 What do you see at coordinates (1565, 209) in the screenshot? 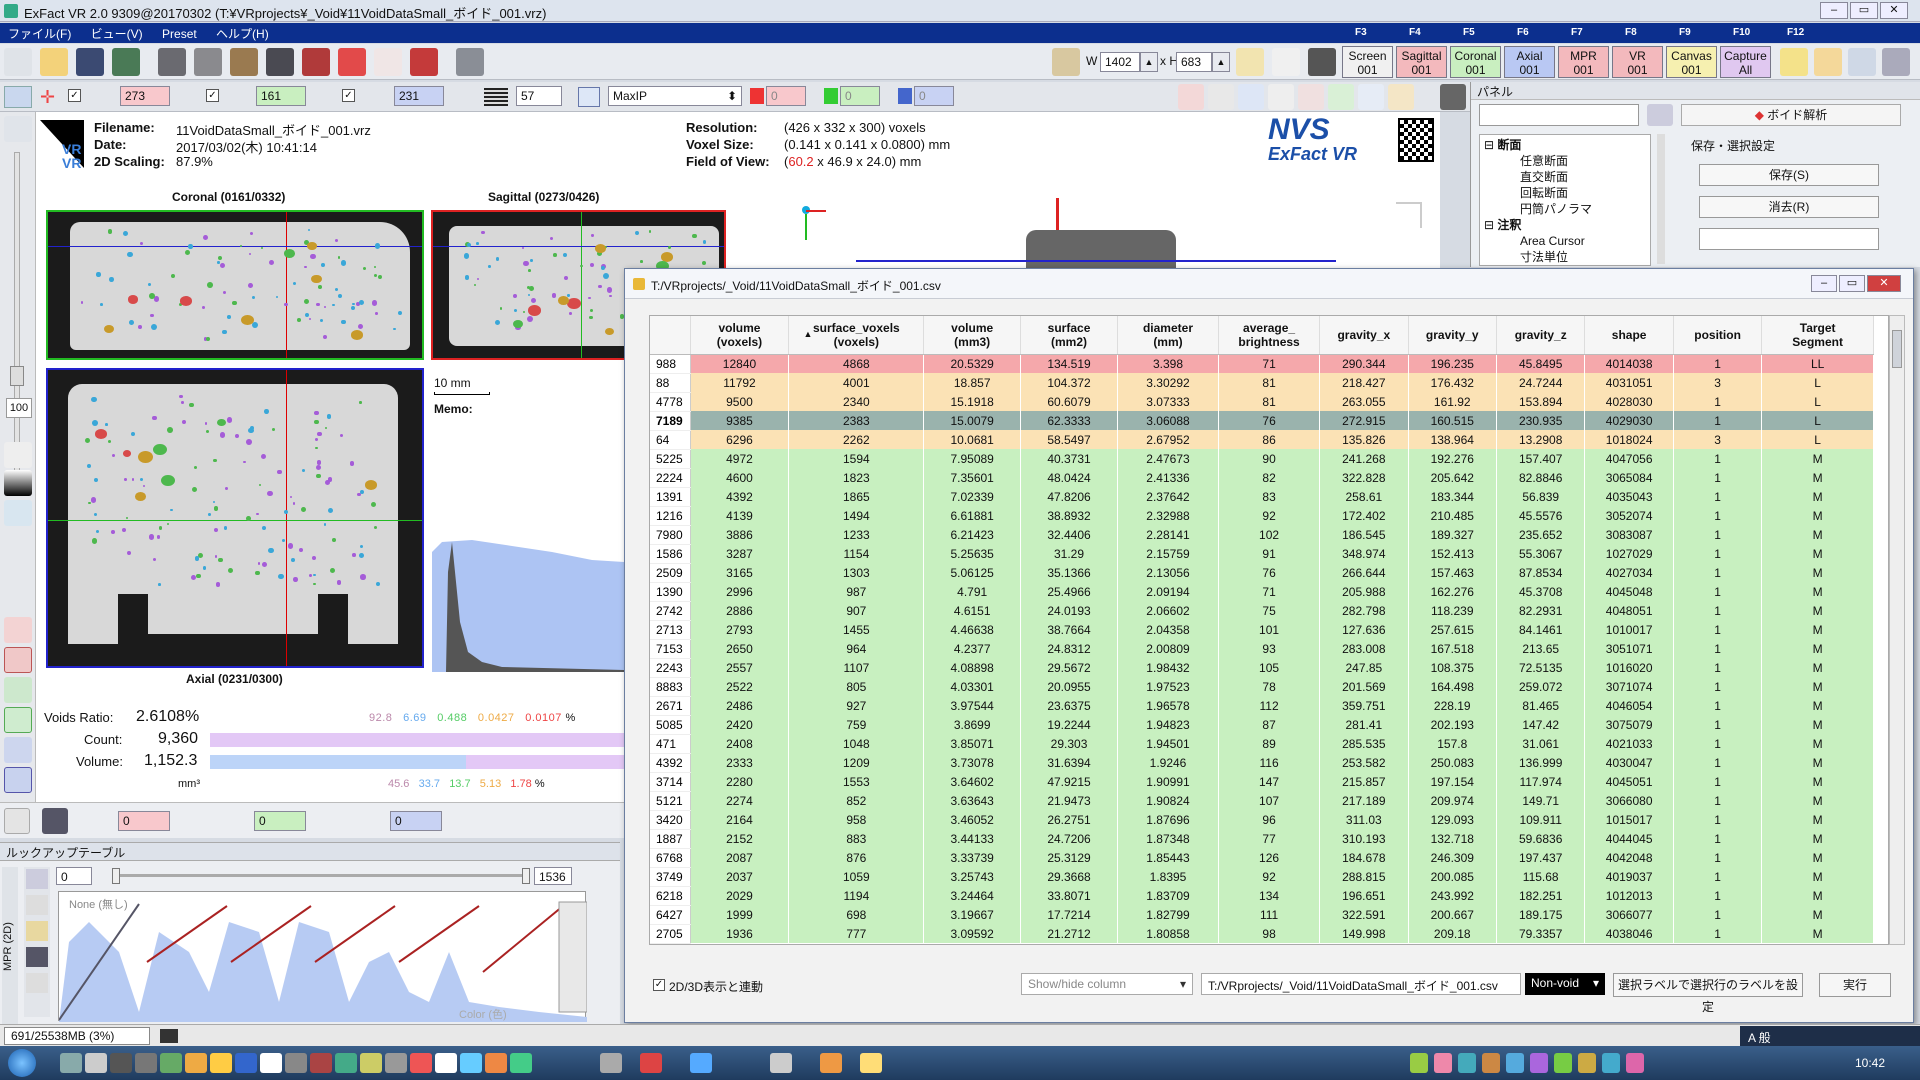
I see `tree-item-panorama: 円筒パノラマ` at bounding box center [1565, 209].